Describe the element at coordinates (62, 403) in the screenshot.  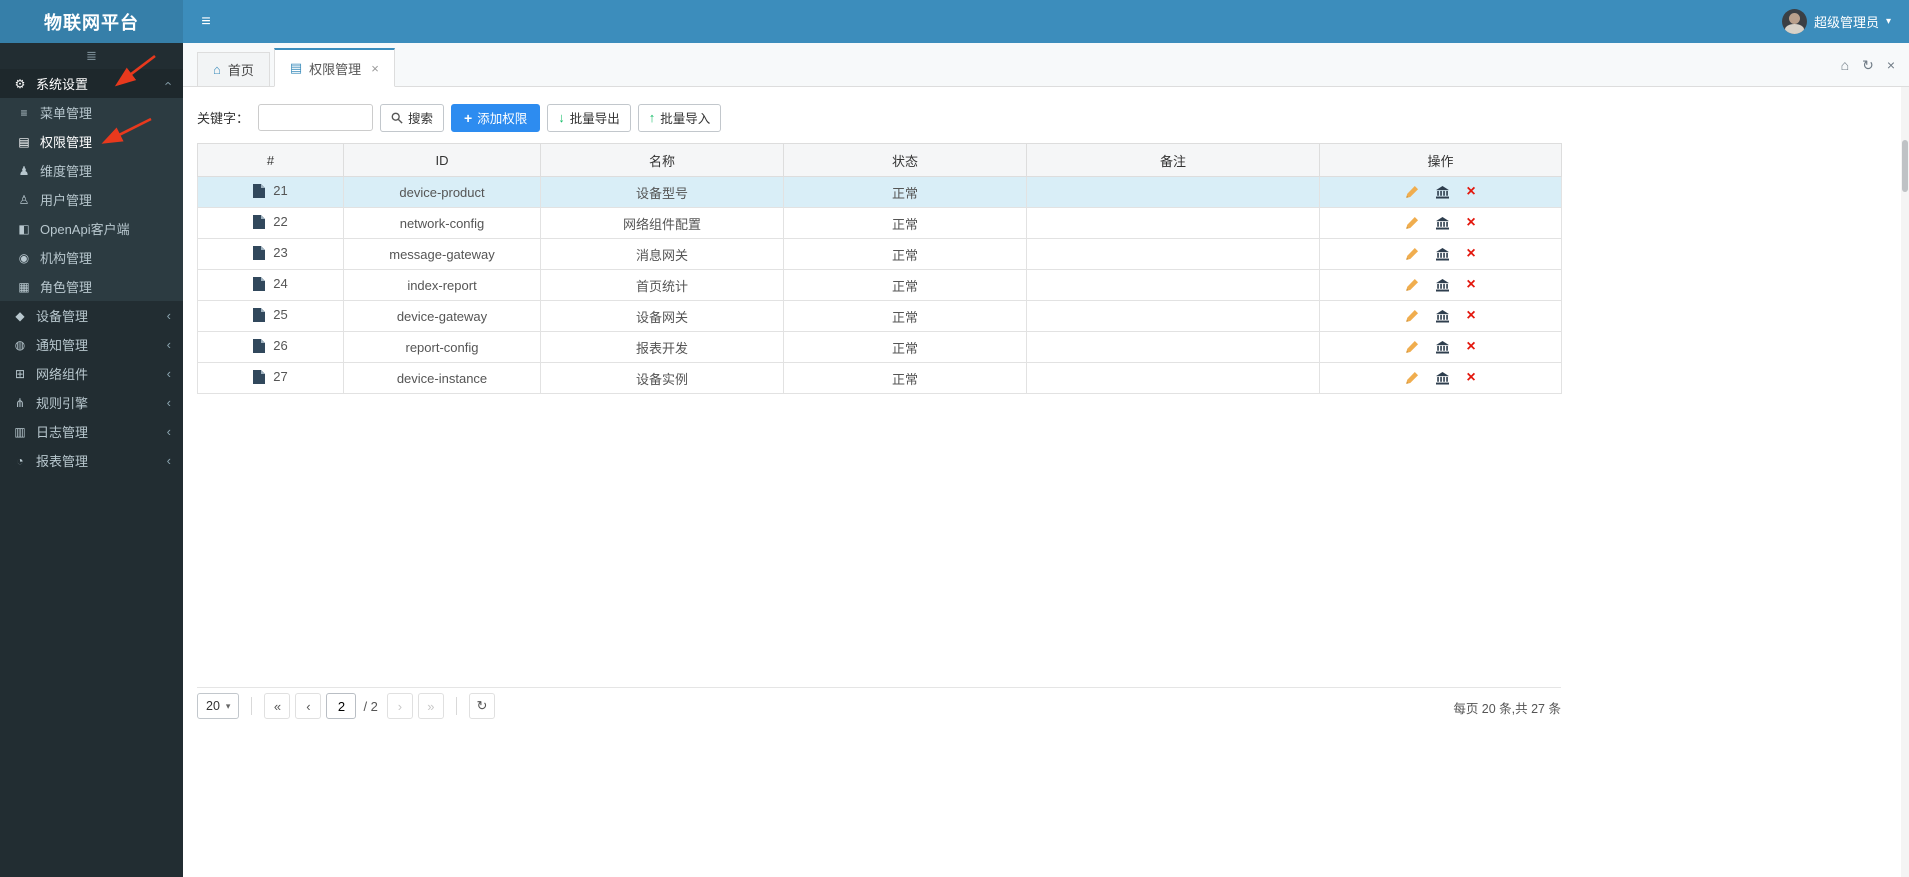
I see `sidebar-item-label: 规则引擎` at that location.